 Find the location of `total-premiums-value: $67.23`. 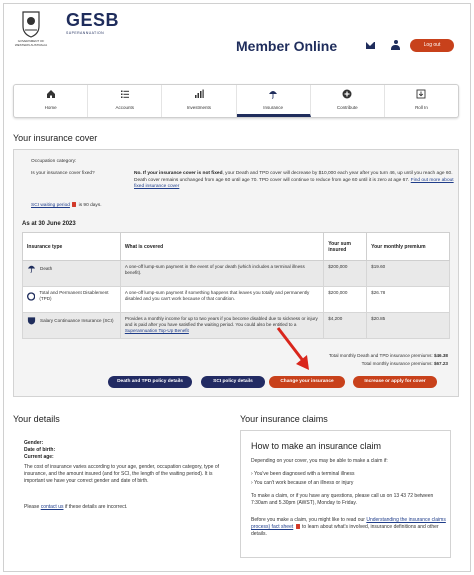

total-premiums-value: $67.23 is located at coordinates (440, 363).